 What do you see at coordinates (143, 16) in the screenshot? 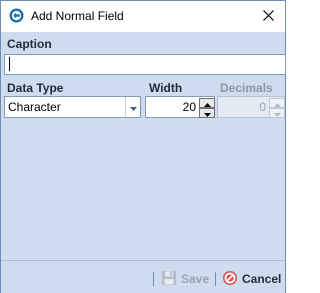
I see `title-bar: Add Normal Field` at bounding box center [143, 16].